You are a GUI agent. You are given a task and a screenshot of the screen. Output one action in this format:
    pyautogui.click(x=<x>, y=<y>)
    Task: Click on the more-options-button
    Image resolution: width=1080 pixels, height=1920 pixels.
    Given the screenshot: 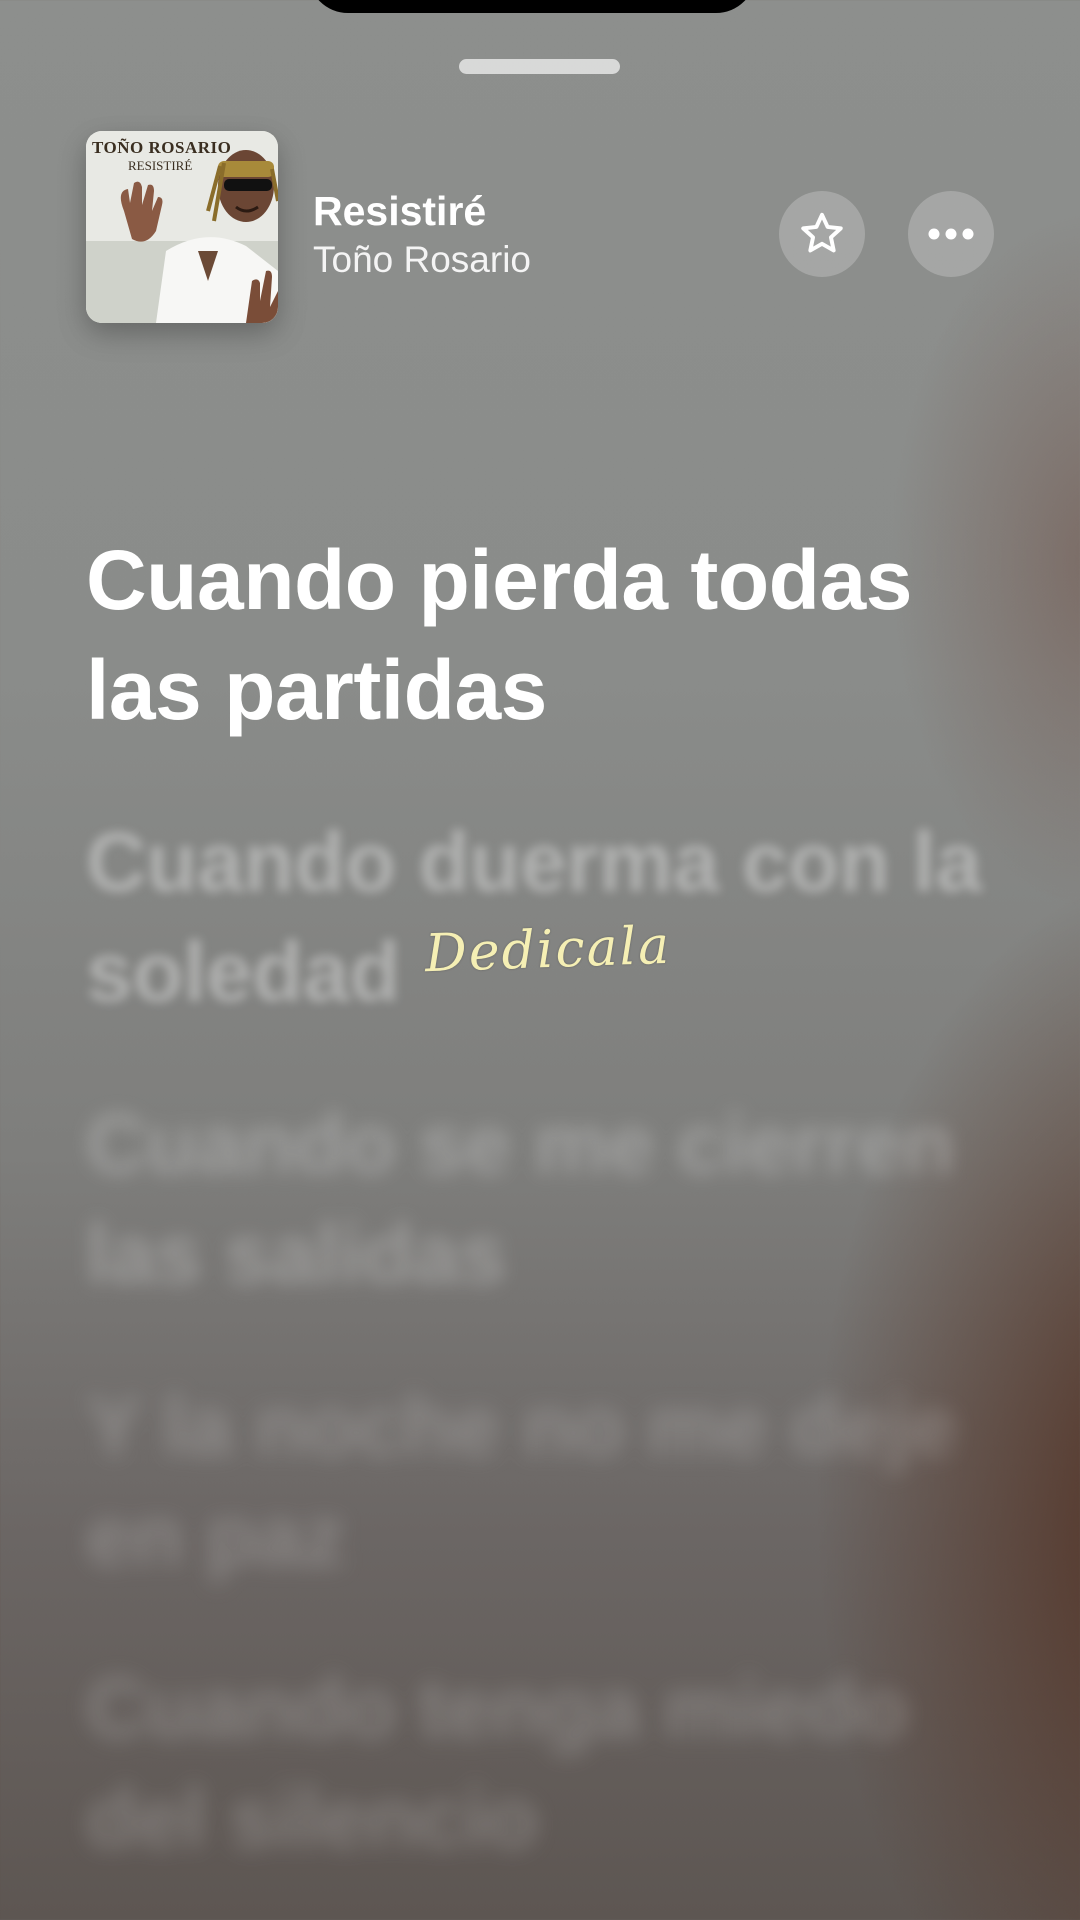 What is the action you would take?
    pyautogui.click(x=951, y=234)
    